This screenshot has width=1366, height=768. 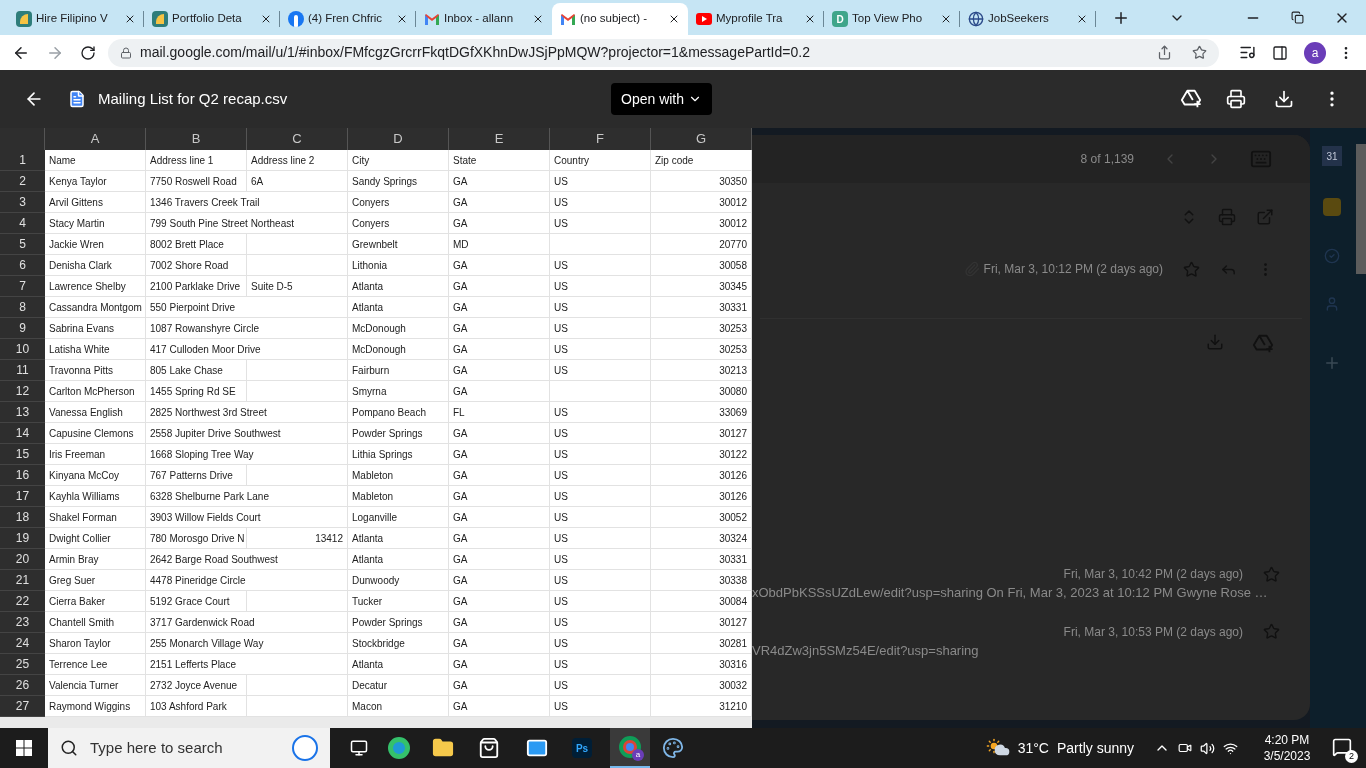 I want to click on side-panel-icon, so click(x=1280, y=52).